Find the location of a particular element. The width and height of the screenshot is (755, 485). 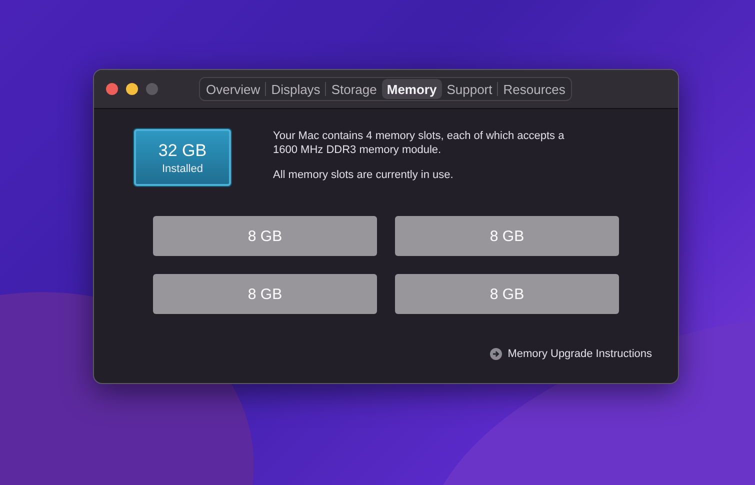

tab: Resources is located at coordinates (534, 89).